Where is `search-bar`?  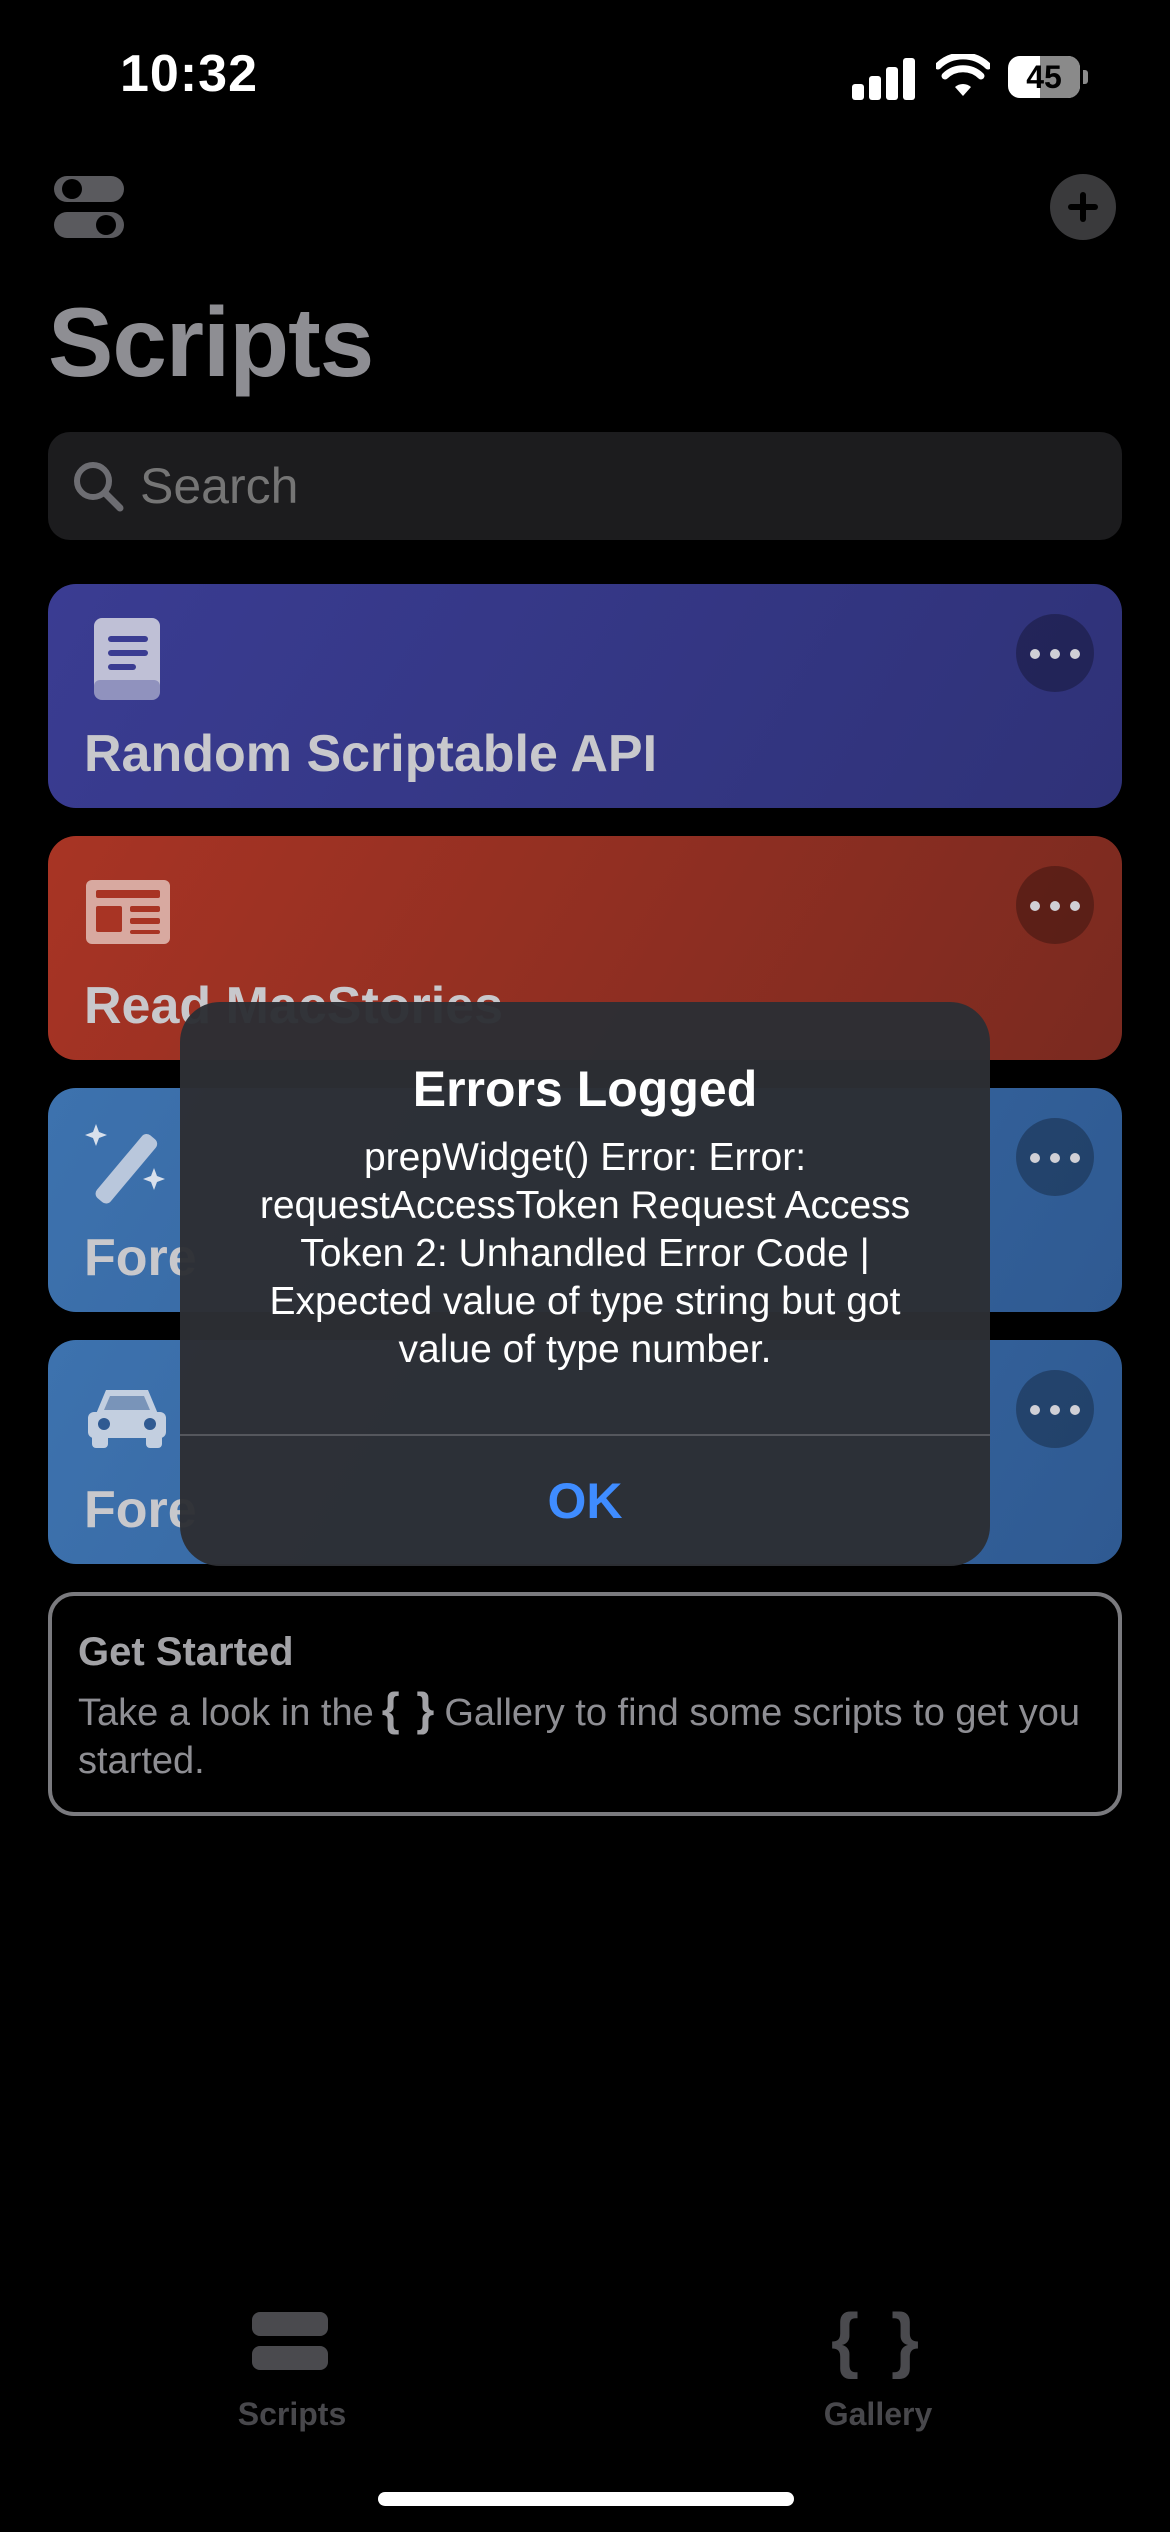
search-bar is located at coordinates (585, 486).